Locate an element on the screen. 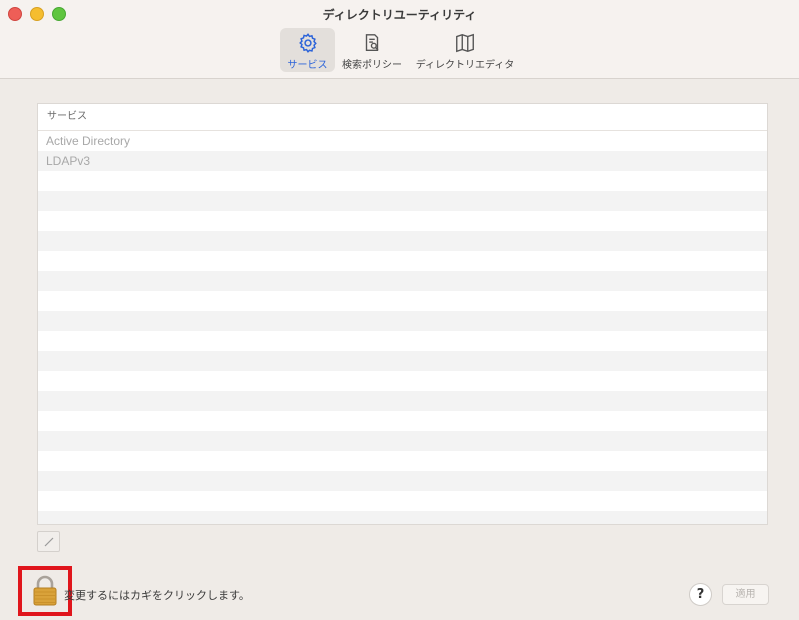 The height and width of the screenshot is (620, 799). search-document-icon is located at coordinates (372, 43).